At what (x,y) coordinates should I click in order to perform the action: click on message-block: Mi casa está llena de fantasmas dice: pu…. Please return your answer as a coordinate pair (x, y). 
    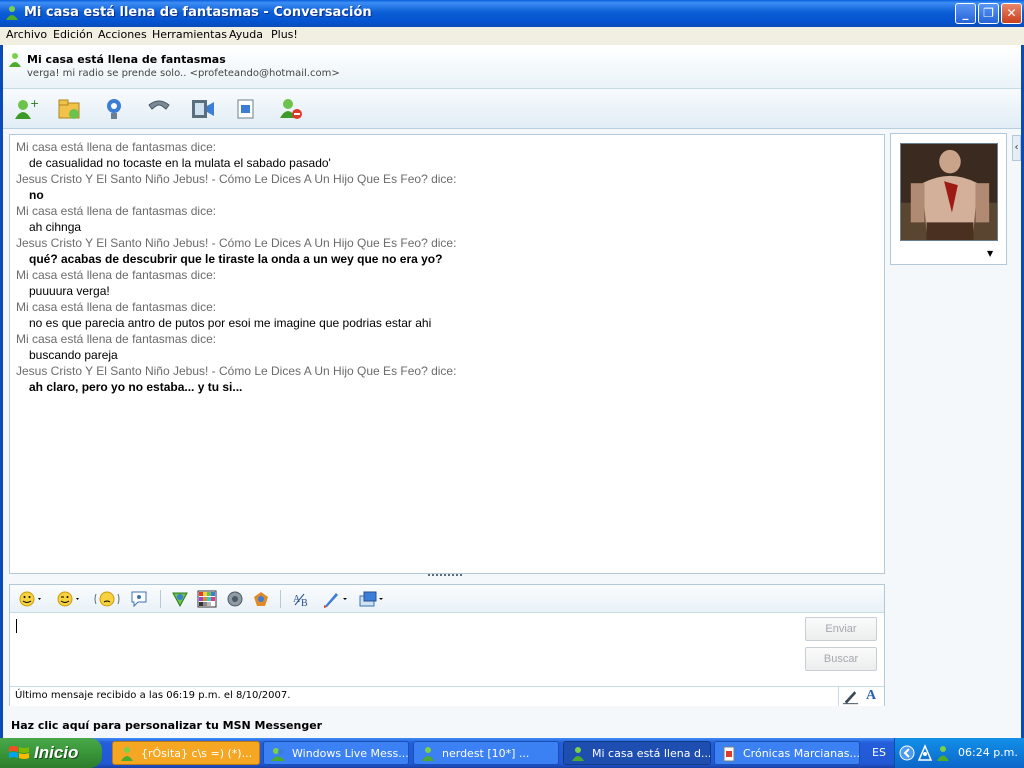
    Looking at the image, I should click on (447, 283).